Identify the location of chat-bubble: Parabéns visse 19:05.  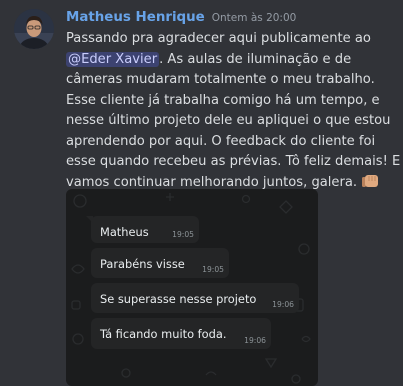
(160, 263).